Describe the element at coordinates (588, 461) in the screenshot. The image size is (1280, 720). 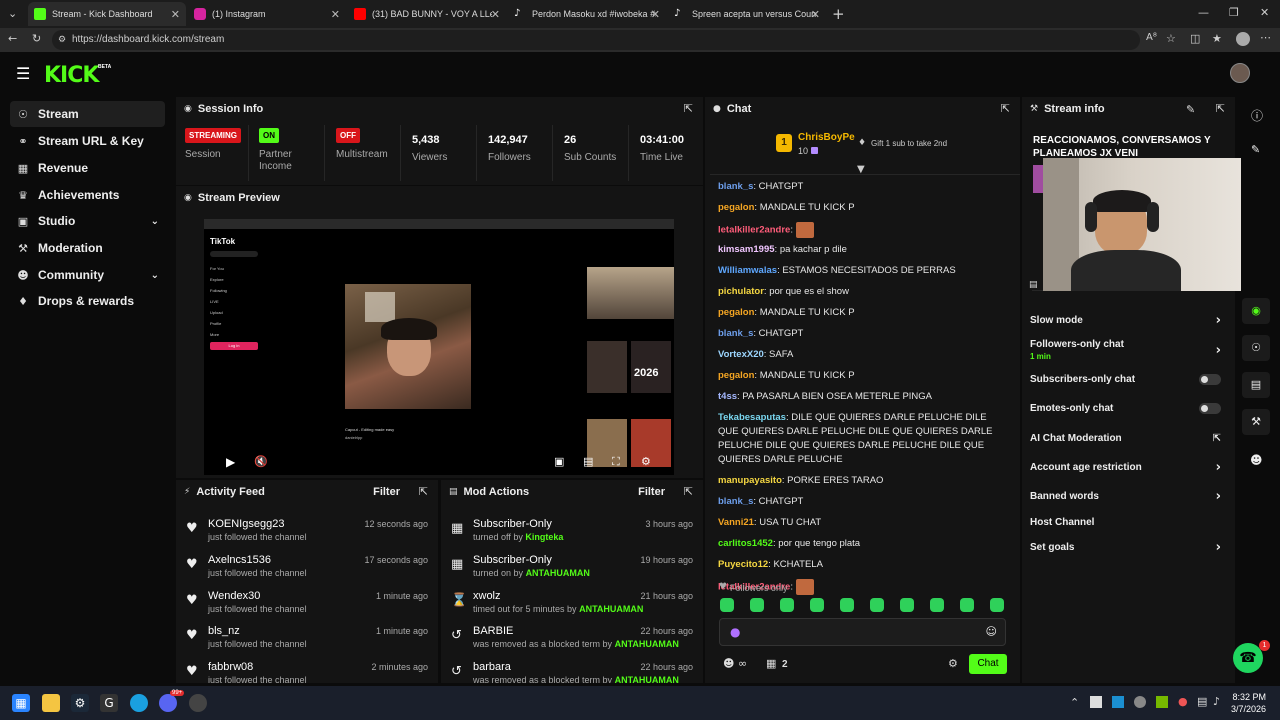
I see `theater-icon: ▤` at that location.